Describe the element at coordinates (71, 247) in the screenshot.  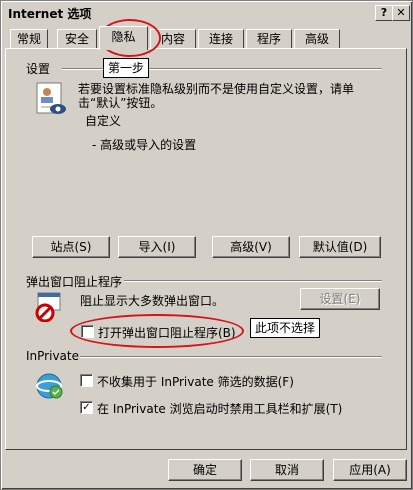
I see `sites-button: 站点(S)` at that location.